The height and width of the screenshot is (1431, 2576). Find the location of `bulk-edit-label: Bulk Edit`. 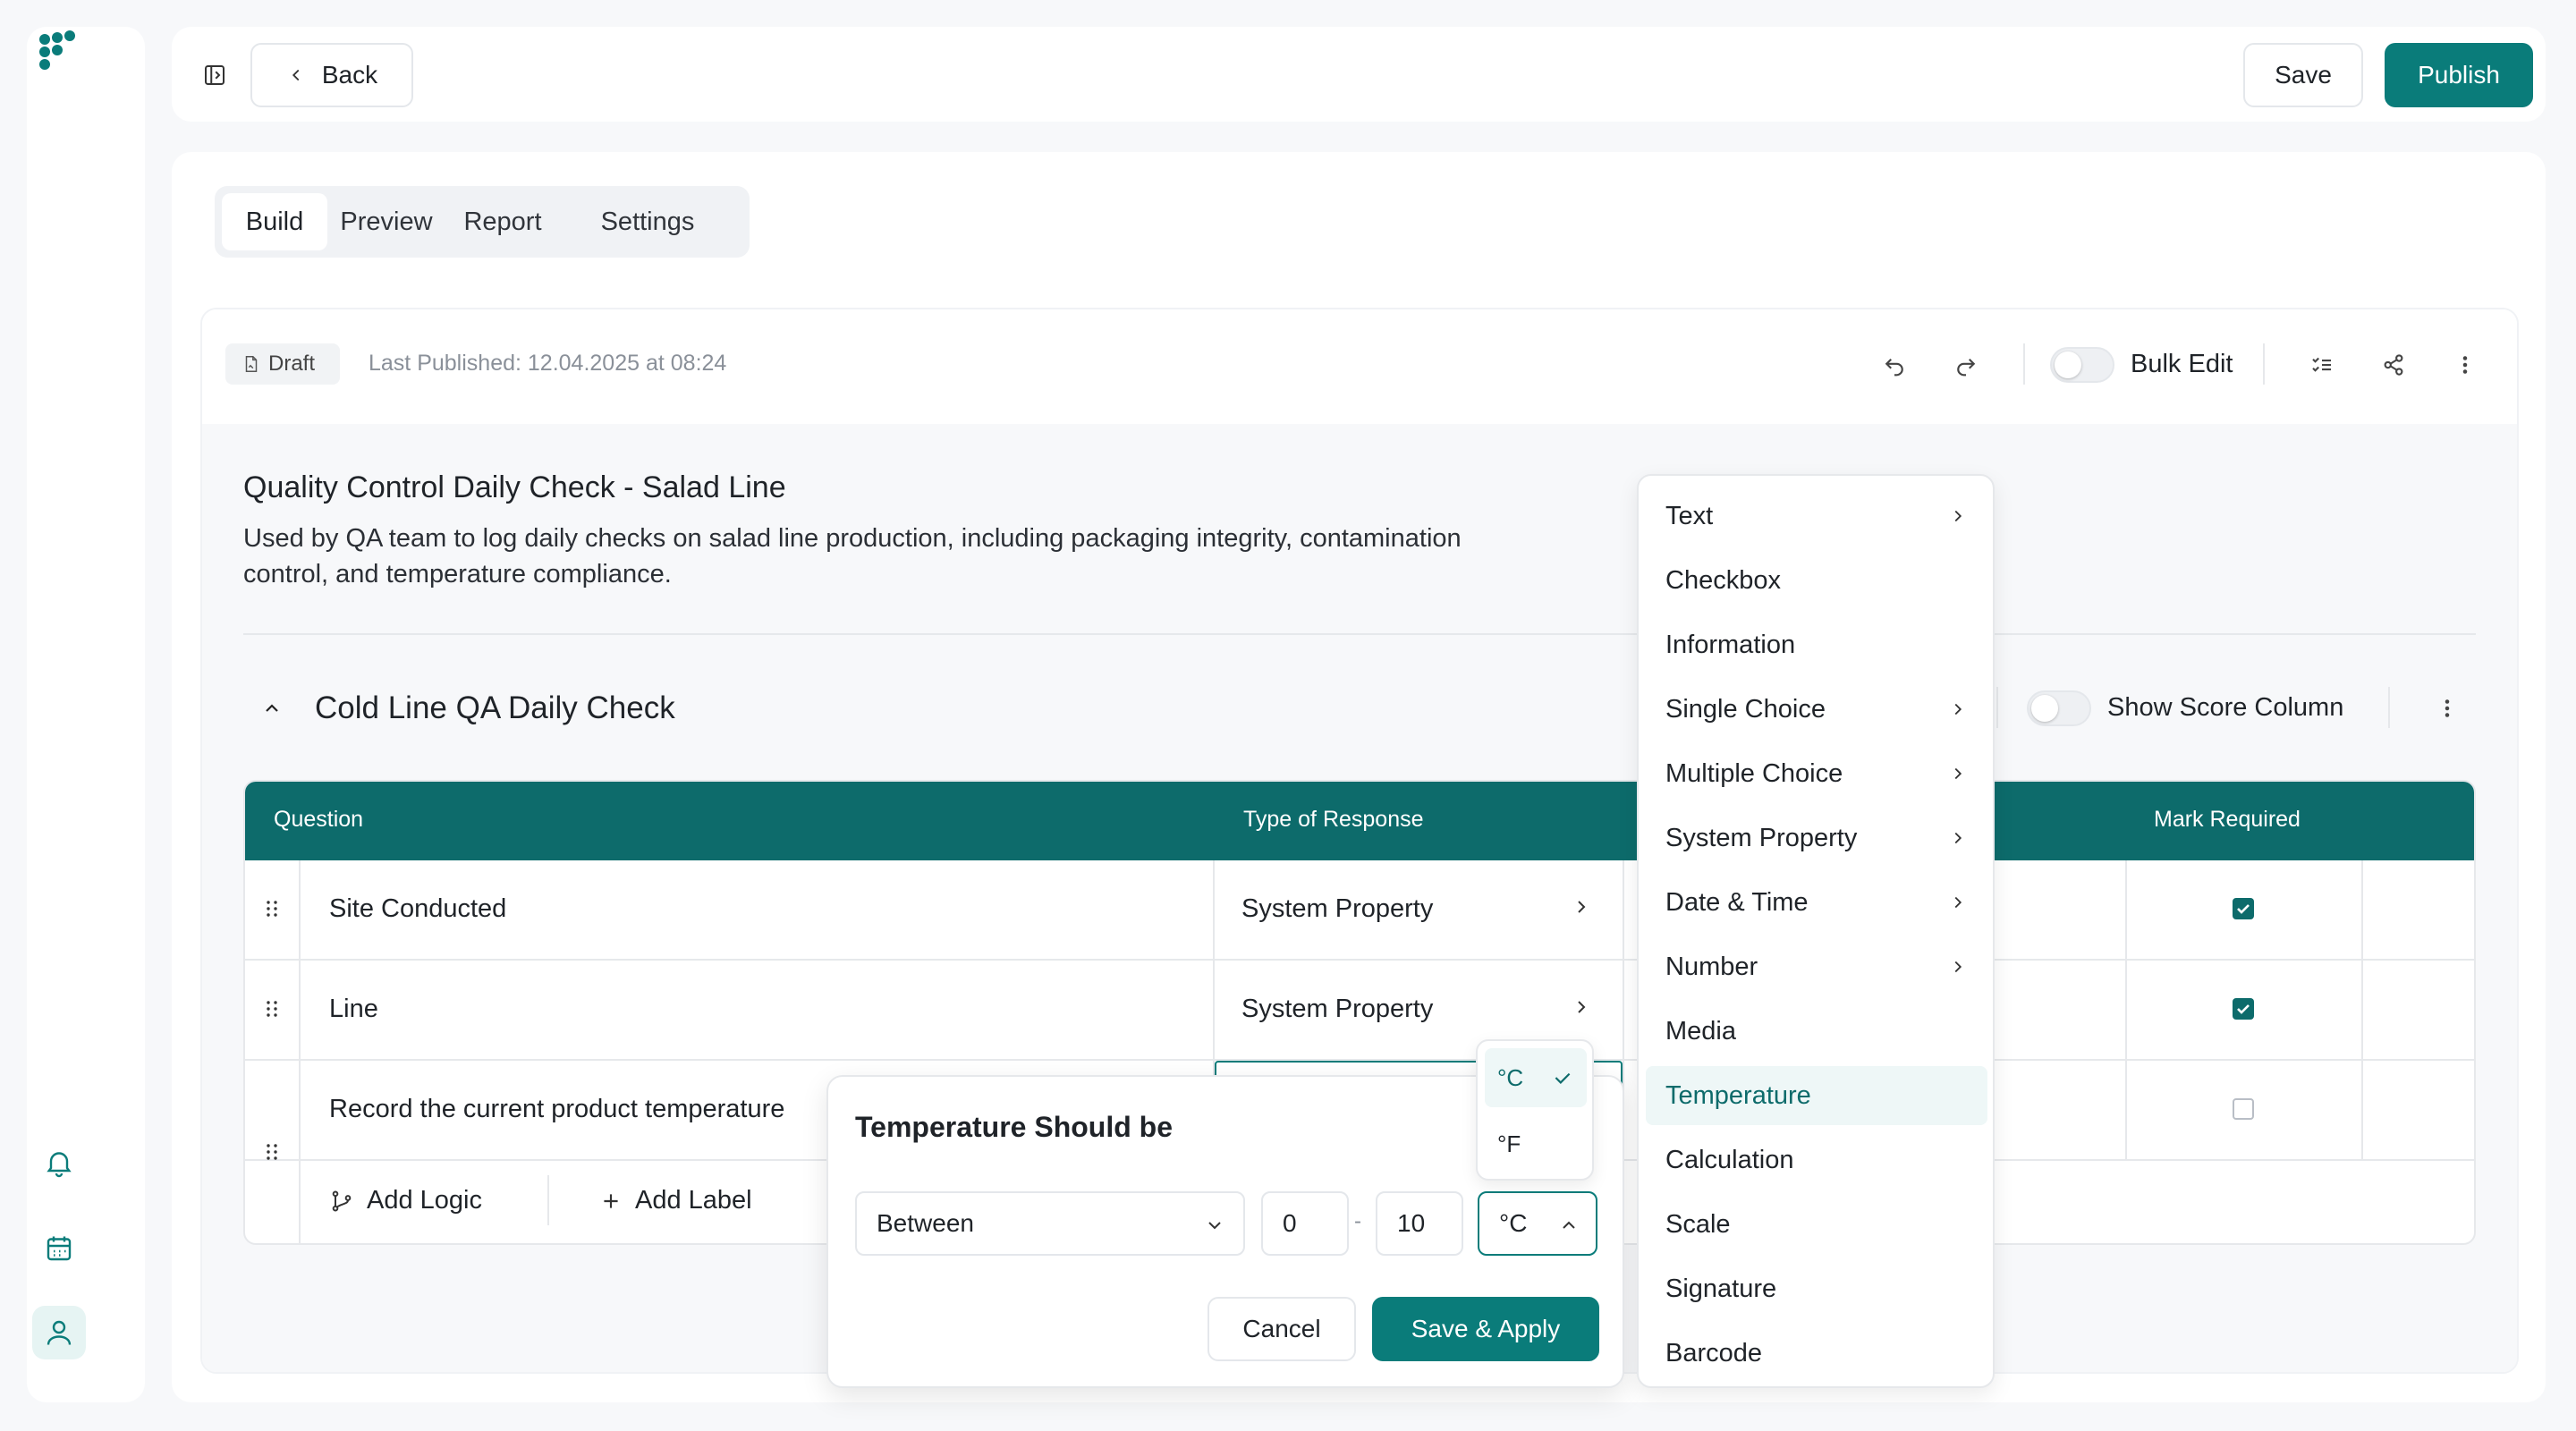

bulk-edit-label: Bulk Edit is located at coordinates (2182, 364).